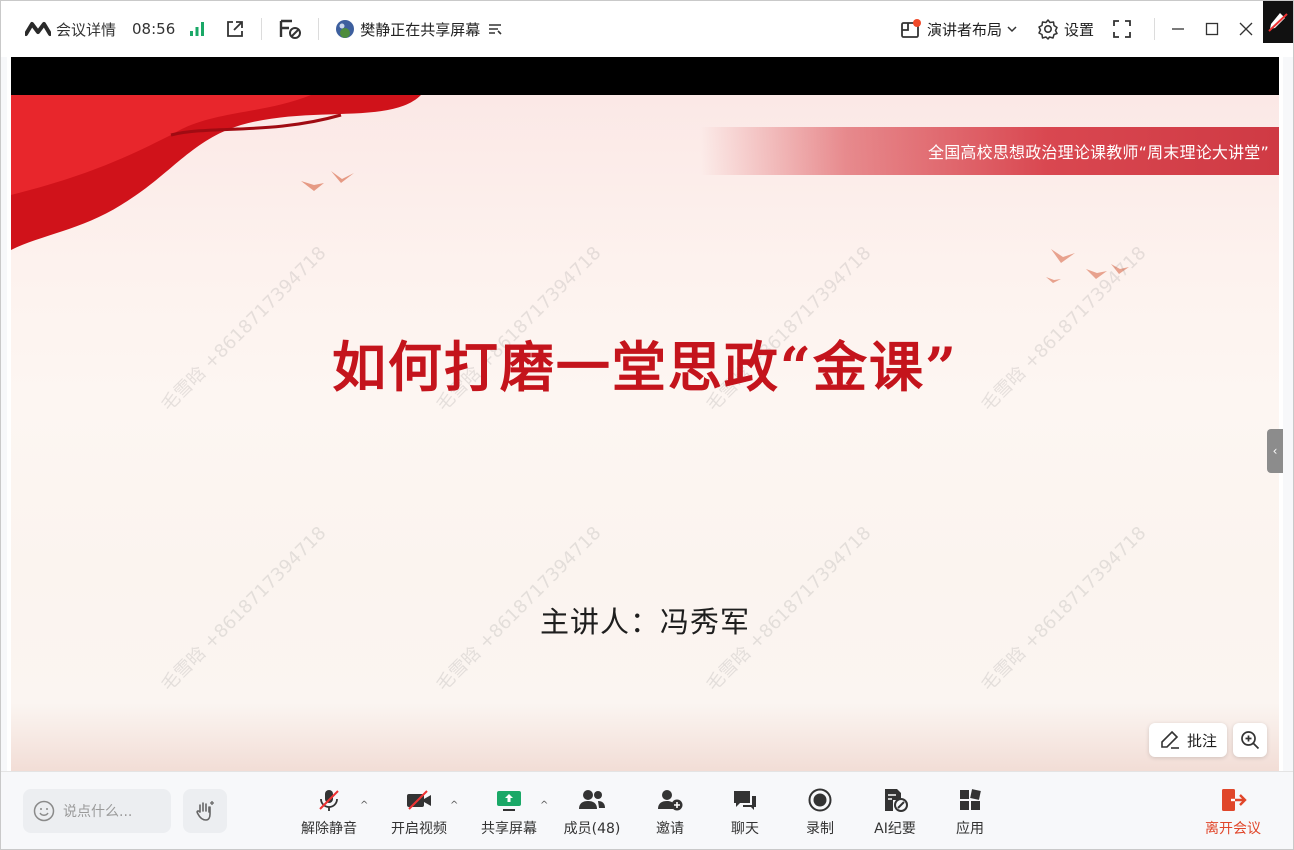  What do you see at coordinates (1122, 29) in the screenshot?
I see `fullscreen-icon` at bounding box center [1122, 29].